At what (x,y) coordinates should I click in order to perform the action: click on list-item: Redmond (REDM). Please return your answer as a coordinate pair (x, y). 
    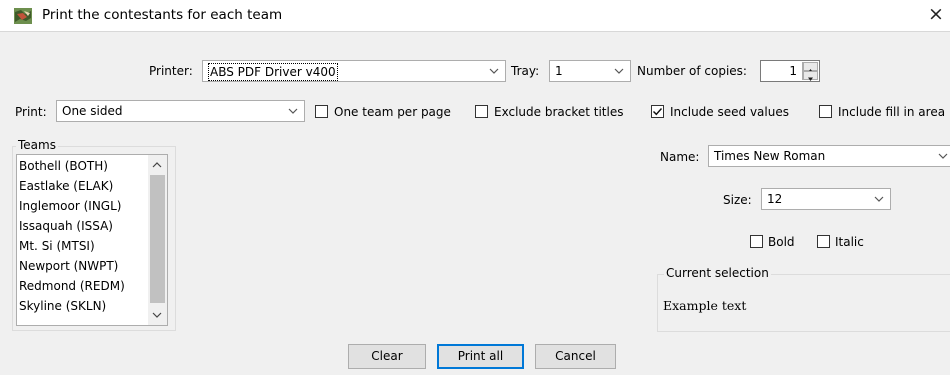
    Looking at the image, I should click on (72, 286).